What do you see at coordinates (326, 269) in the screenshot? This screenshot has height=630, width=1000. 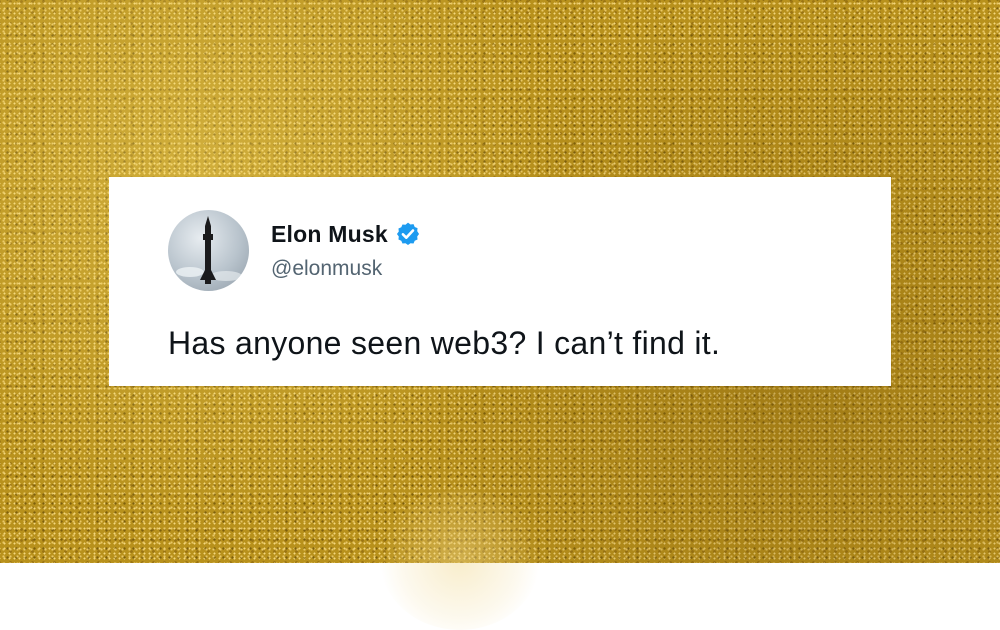 I see `user-handle: @elonmusk` at bounding box center [326, 269].